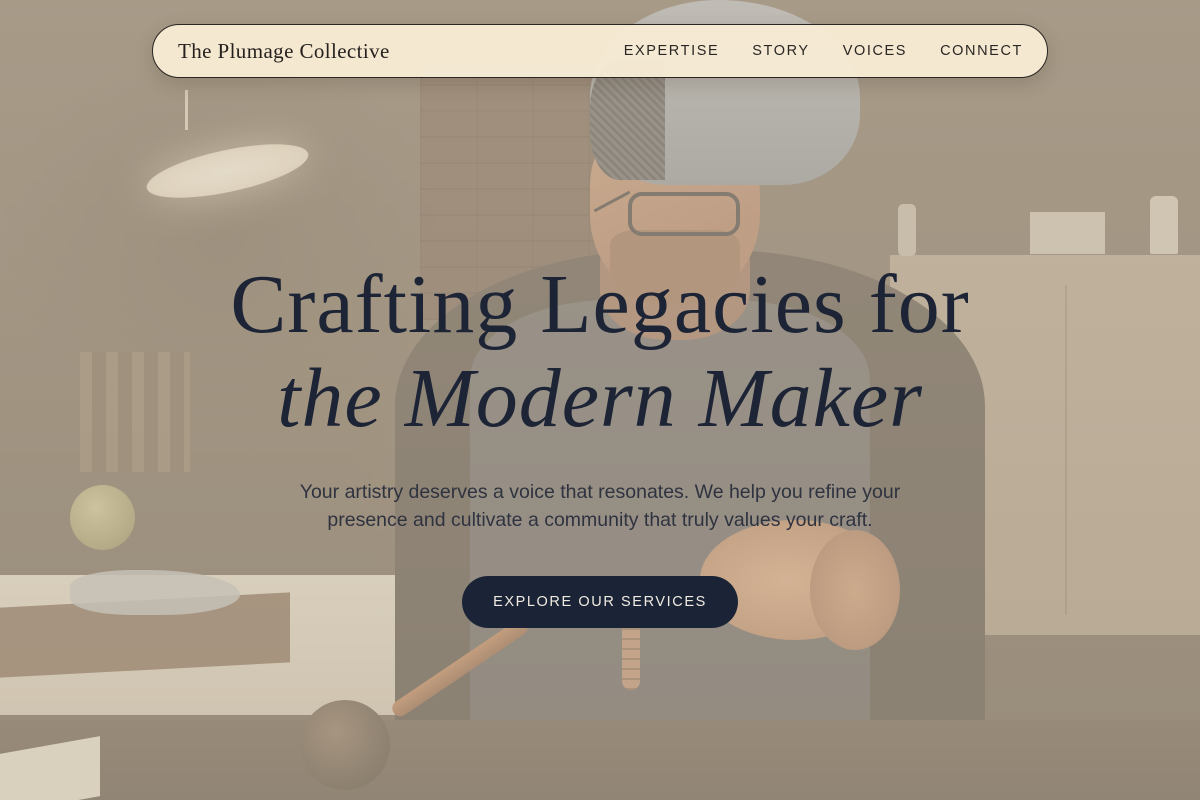 The image size is (1200, 800). I want to click on nav-link-expertise: EXPERTISE, so click(672, 51).